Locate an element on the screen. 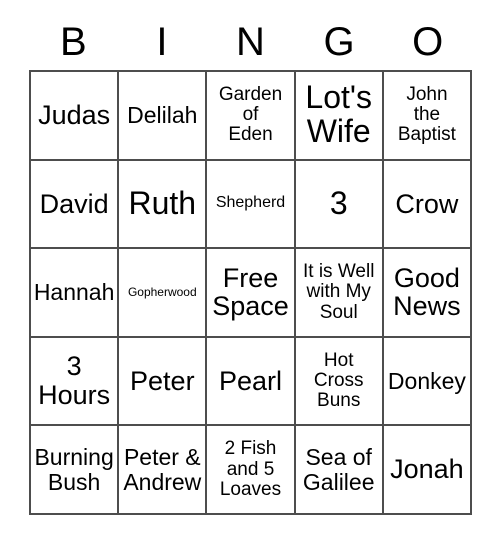 The width and height of the screenshot is (500, 544). bingo-cell: John the Baptist is located at coordinates (428, 116).